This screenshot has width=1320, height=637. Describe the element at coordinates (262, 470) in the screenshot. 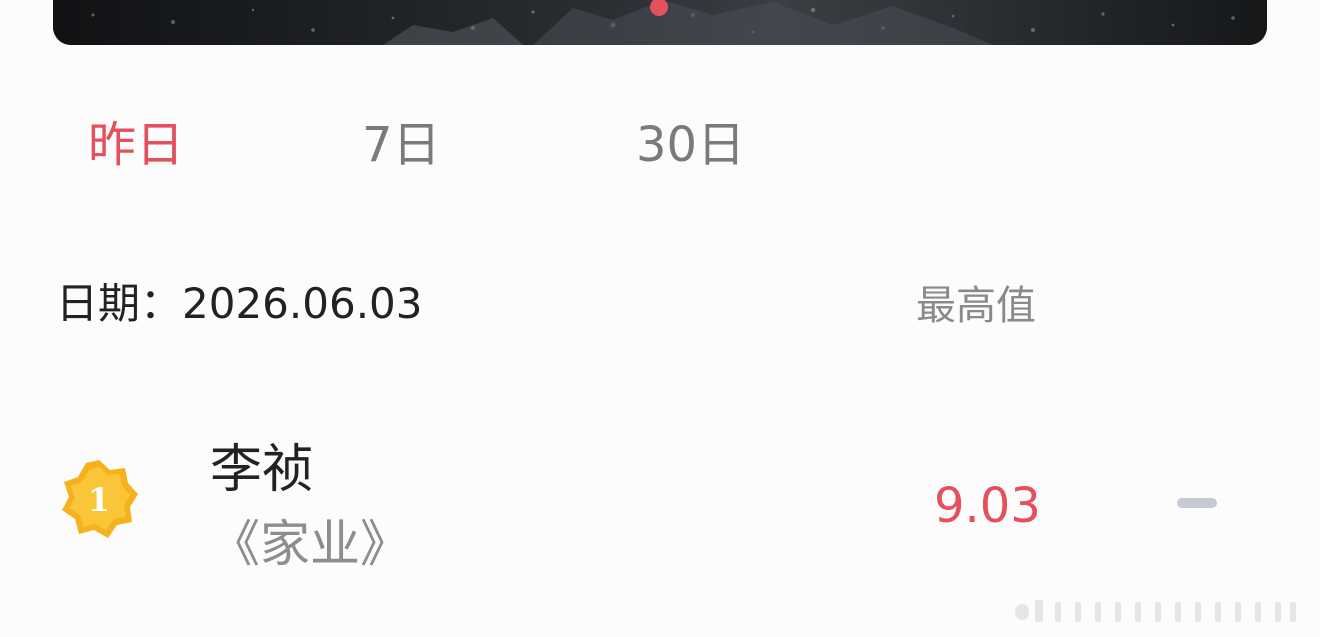

I see `person-name: 李祯` at that location.